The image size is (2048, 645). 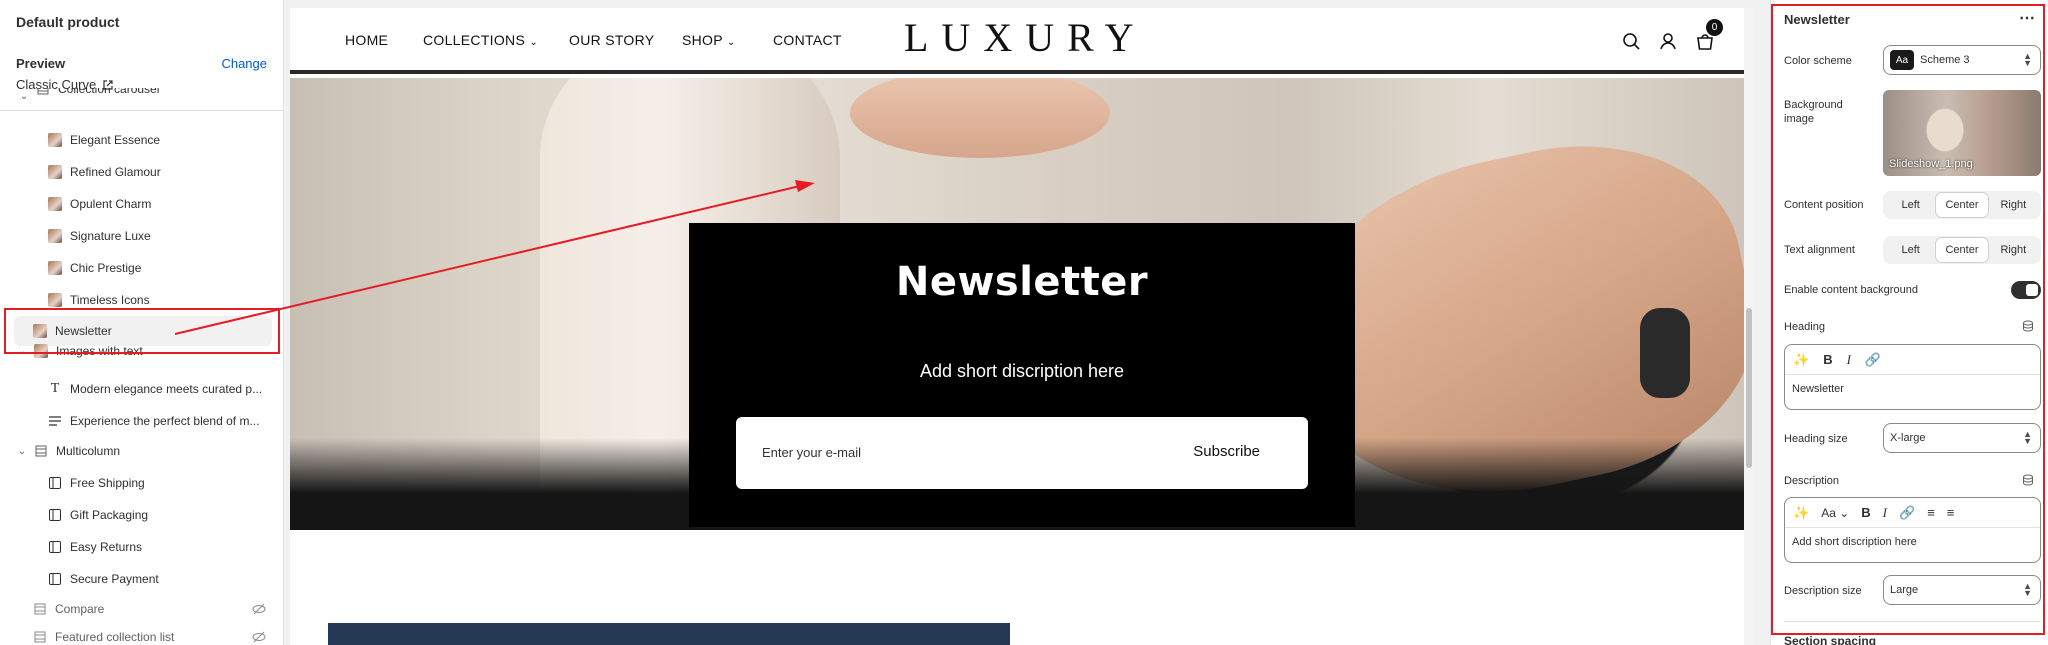 I want to click on text-style-icon: Aa ⌄, so click(x=1835, y=513).